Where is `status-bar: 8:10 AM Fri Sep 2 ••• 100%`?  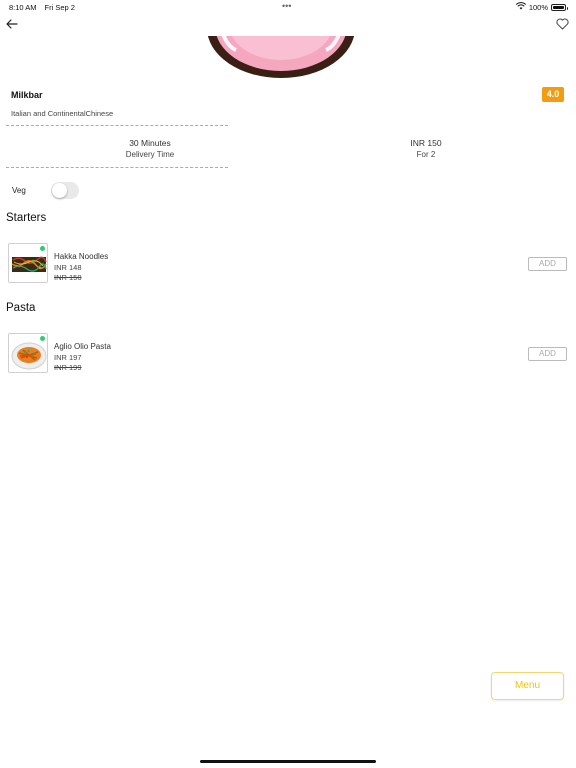 status-bar: 8:10 AM Fri Sep 2 ••• 100% is located at coordinates (288, 7).